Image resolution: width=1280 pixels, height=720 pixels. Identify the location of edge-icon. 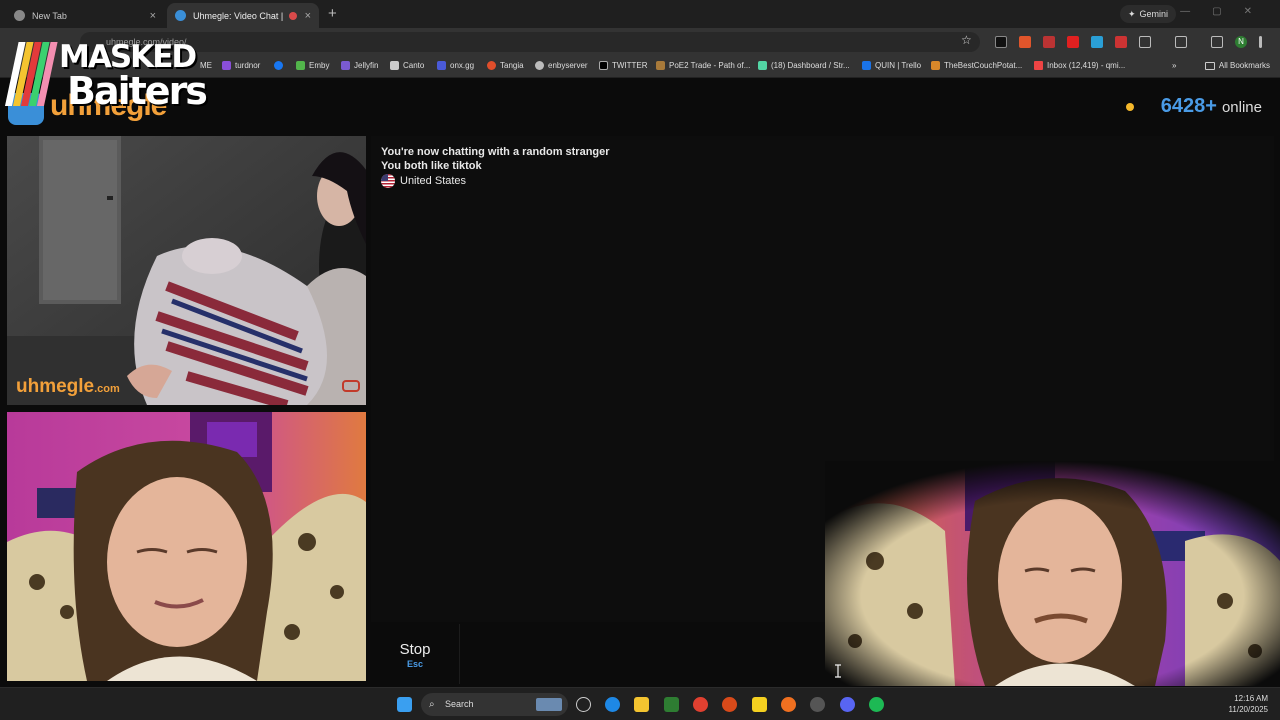
(612, 704).